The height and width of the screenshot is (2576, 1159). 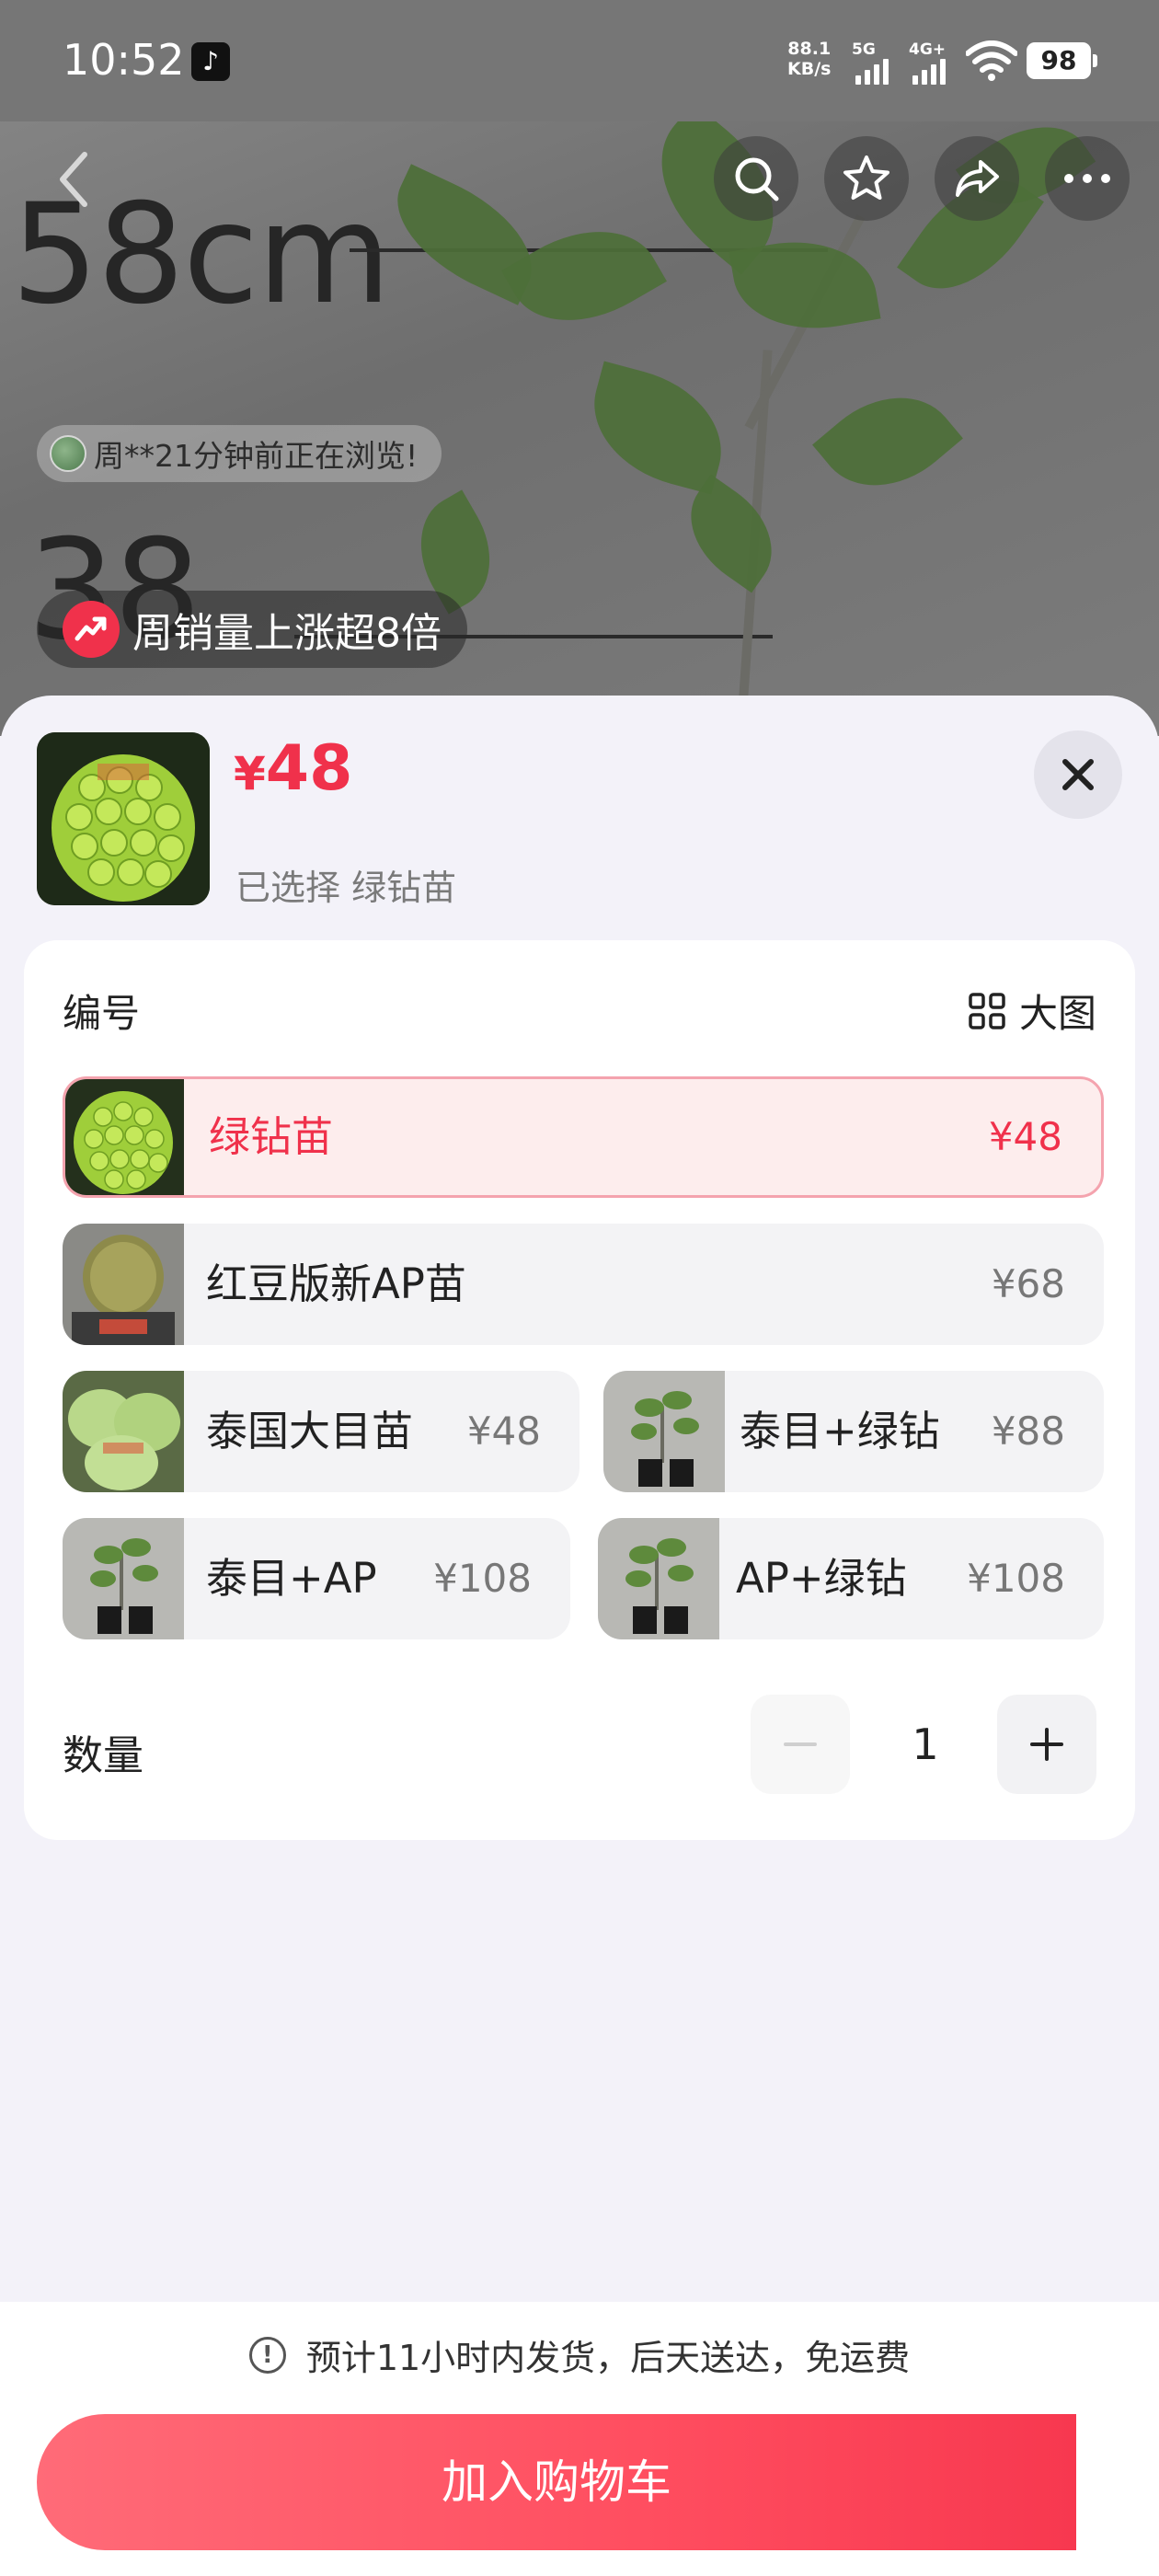 I want to click on close-icon, so click(x=1078, y=774).